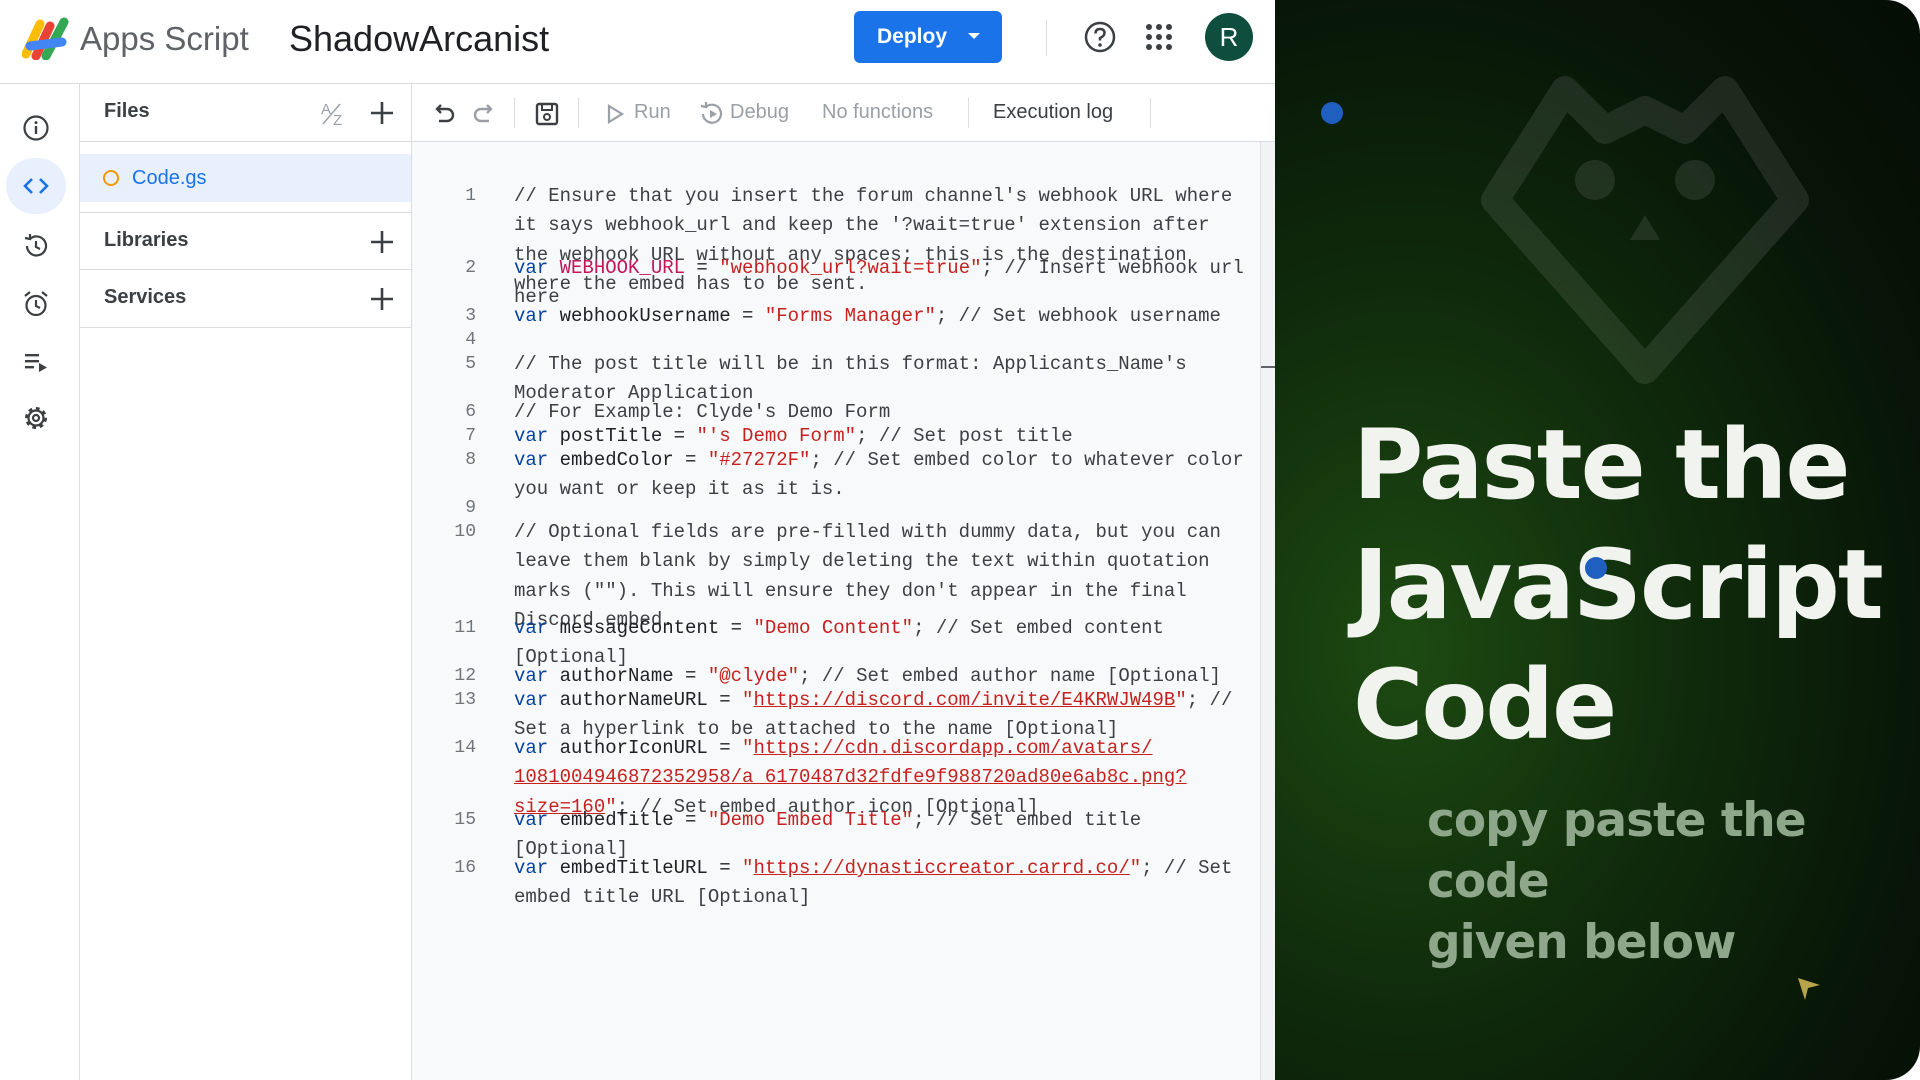 The image size is (1920, 1080). I want to click on code-token: ; // Set post title, so click(964, 436).